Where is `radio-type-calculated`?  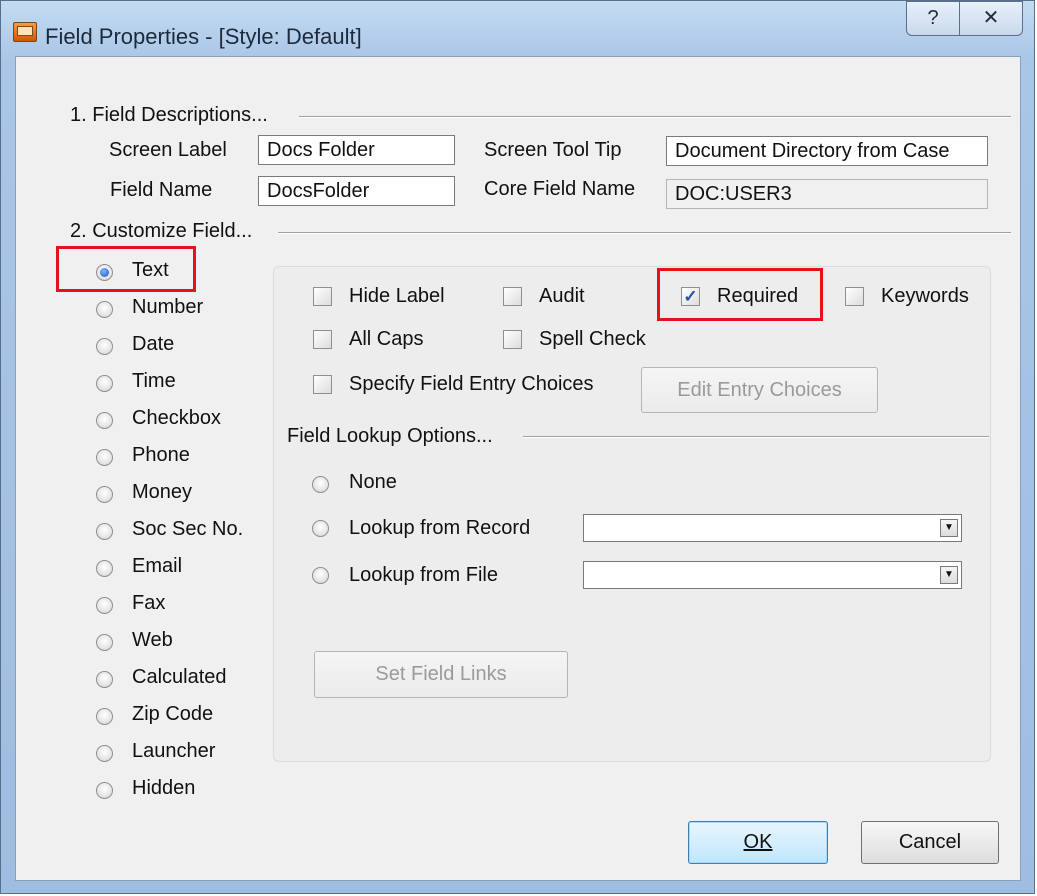 radio-type-calculated is located at coordinates (104, 679).